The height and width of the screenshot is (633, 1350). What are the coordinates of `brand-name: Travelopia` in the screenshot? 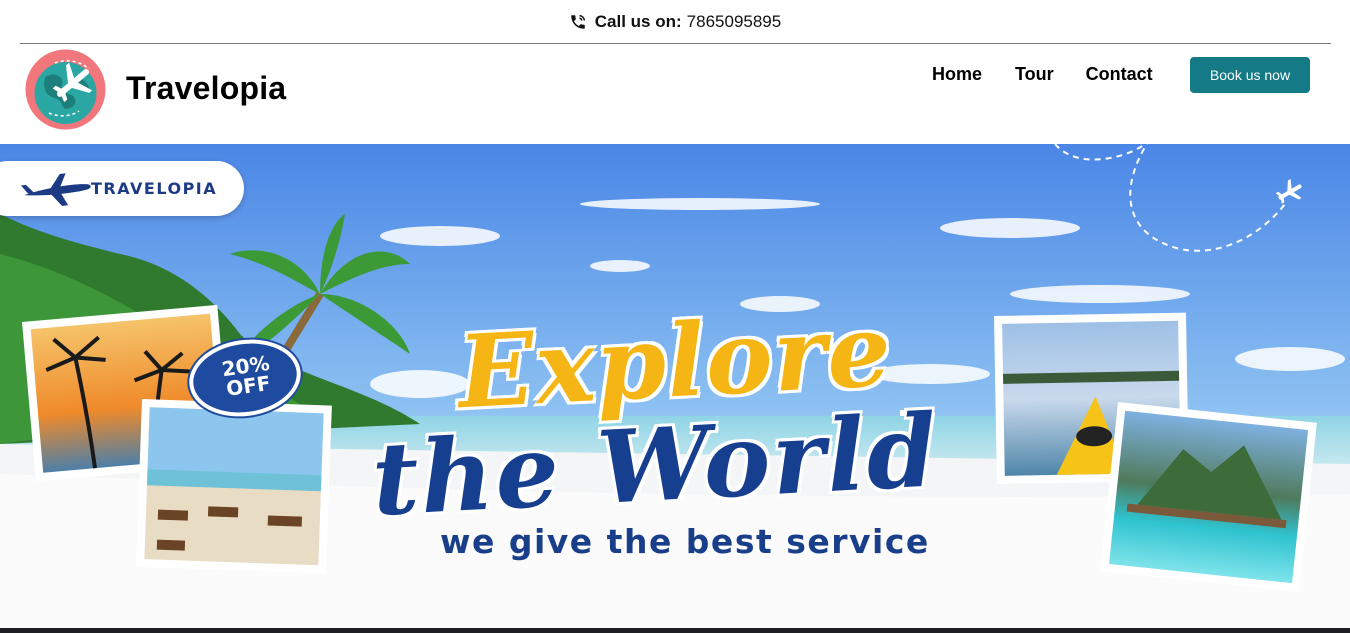 It's located at (206, 88).